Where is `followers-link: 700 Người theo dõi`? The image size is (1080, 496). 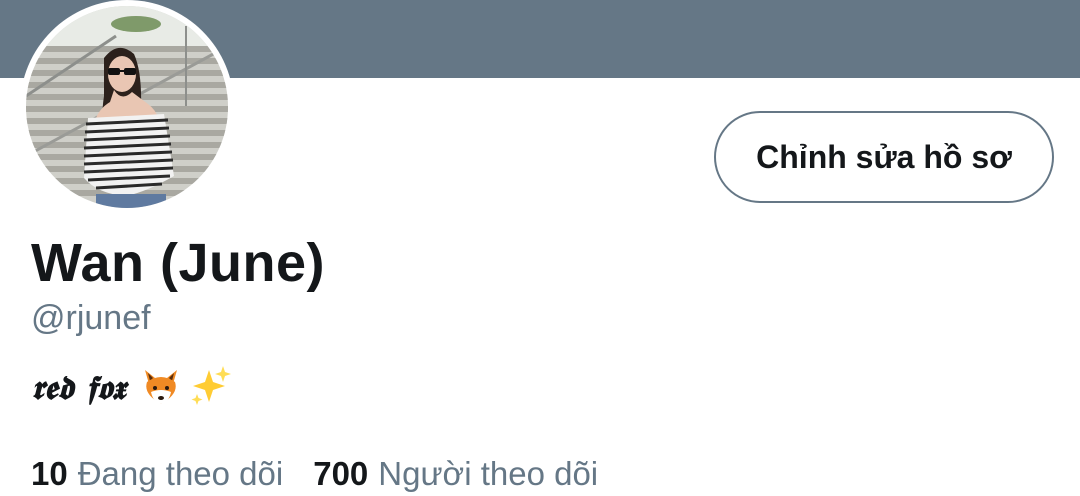
followers-link: 700 Người theo dõi is located at coordinates (455, 474).